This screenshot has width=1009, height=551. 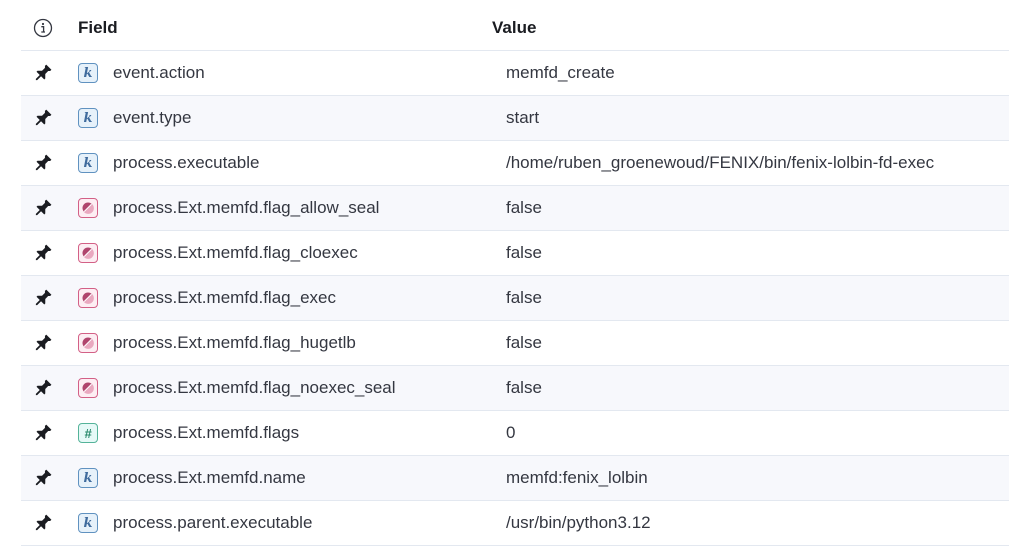 I want to click on field-name: process.Ext.memfd.flags, so click(x=206, y=432).